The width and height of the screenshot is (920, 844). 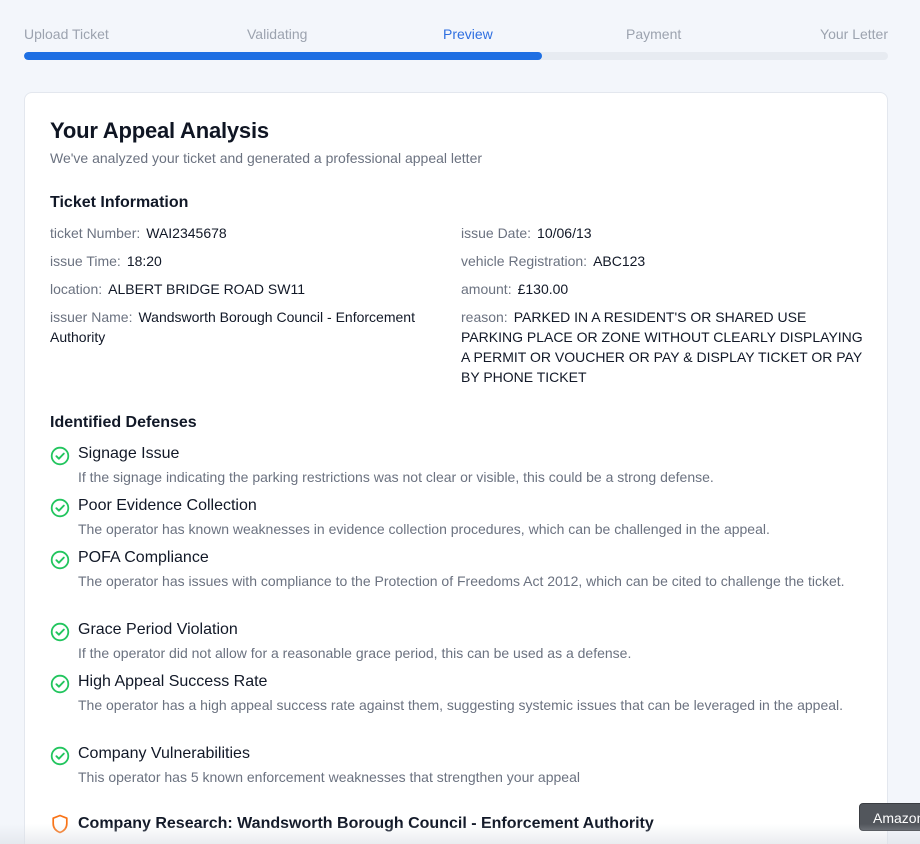 What do you see at coordinates (854, 34) in the screenshot?
I see `step-your-letter: Your Letter` at bounding box center [854, 34].